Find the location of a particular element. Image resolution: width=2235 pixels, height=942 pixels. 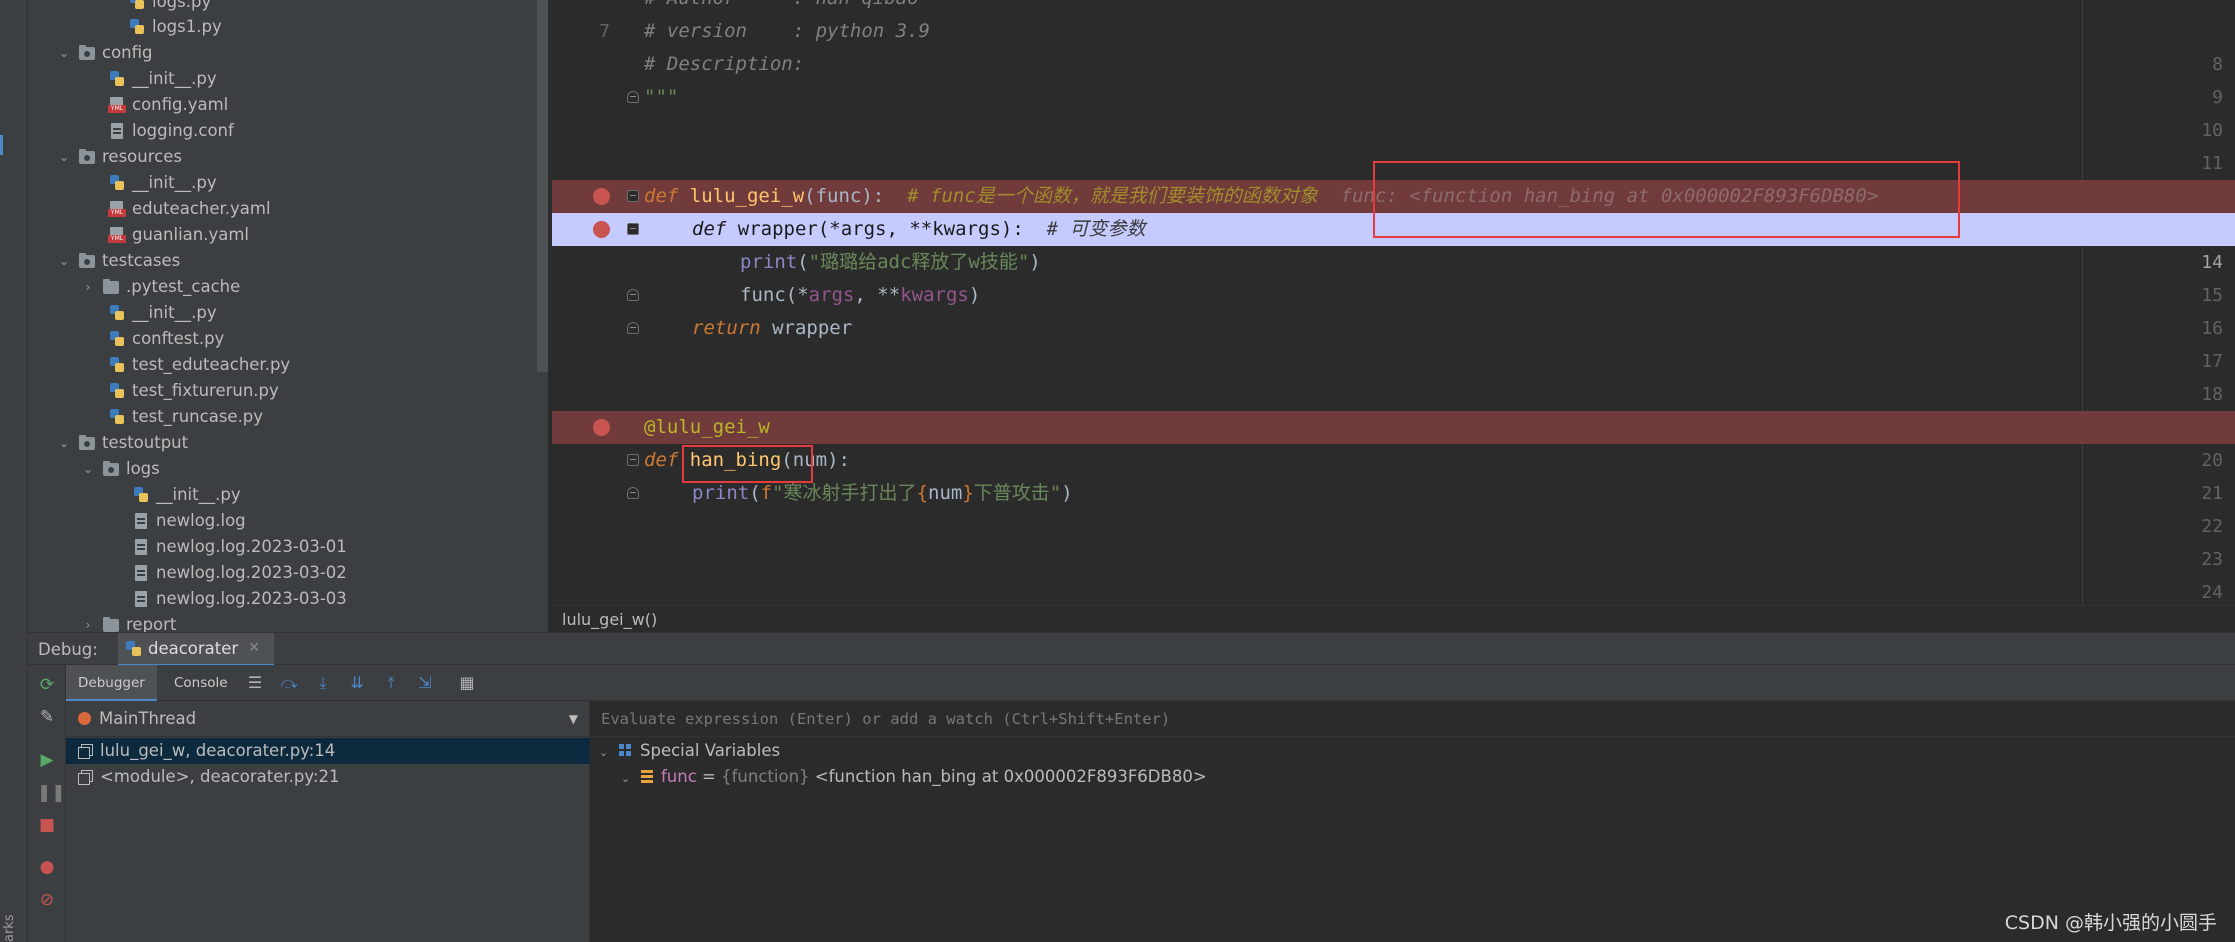

tree-item-test-runcase-py: test_runcase.py is located at coordinates (185, 417).